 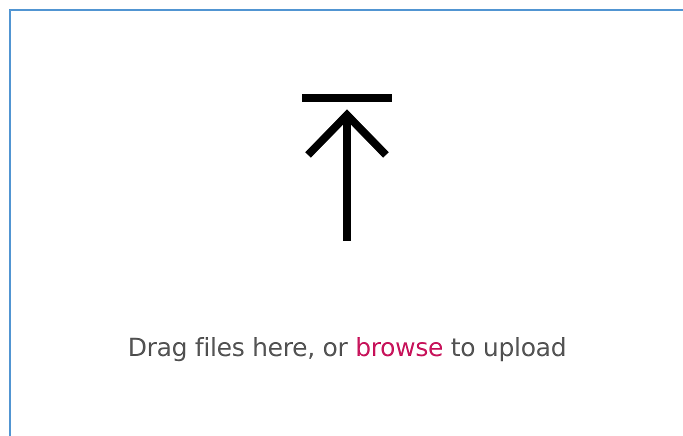 What do you see at coordinates (347, 348) in the screenshot?
I see `upload-prompt: Drag files here, or browse to upload` at bounding box center [347, 348].